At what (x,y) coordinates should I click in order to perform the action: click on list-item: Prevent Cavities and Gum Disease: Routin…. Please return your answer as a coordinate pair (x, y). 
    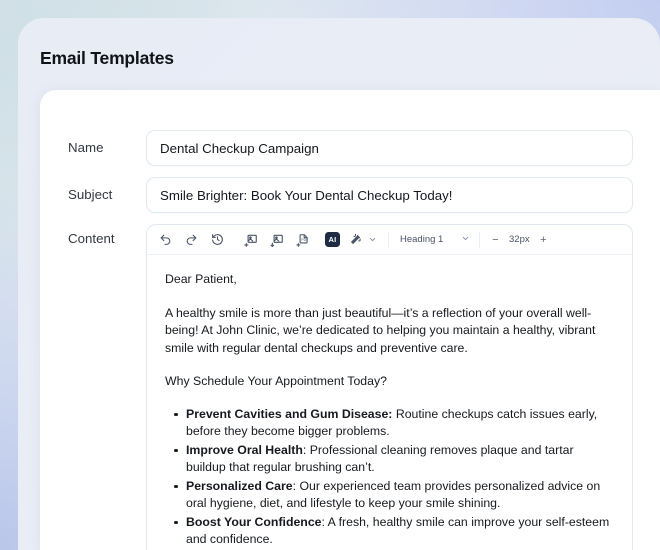
    Looking at the image, I should click on (389, 423).